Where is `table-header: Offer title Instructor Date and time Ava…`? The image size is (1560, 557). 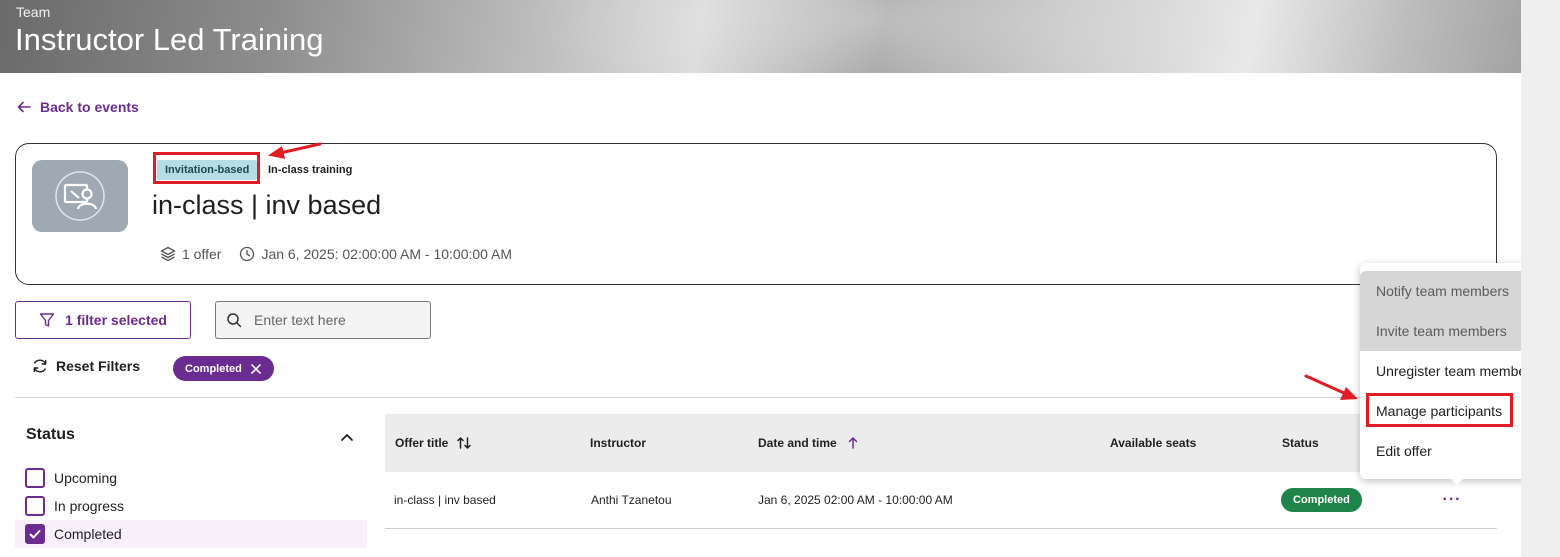 table-header: Offer title Instructor Date and time Ava… is located at coordinates (941, 443).